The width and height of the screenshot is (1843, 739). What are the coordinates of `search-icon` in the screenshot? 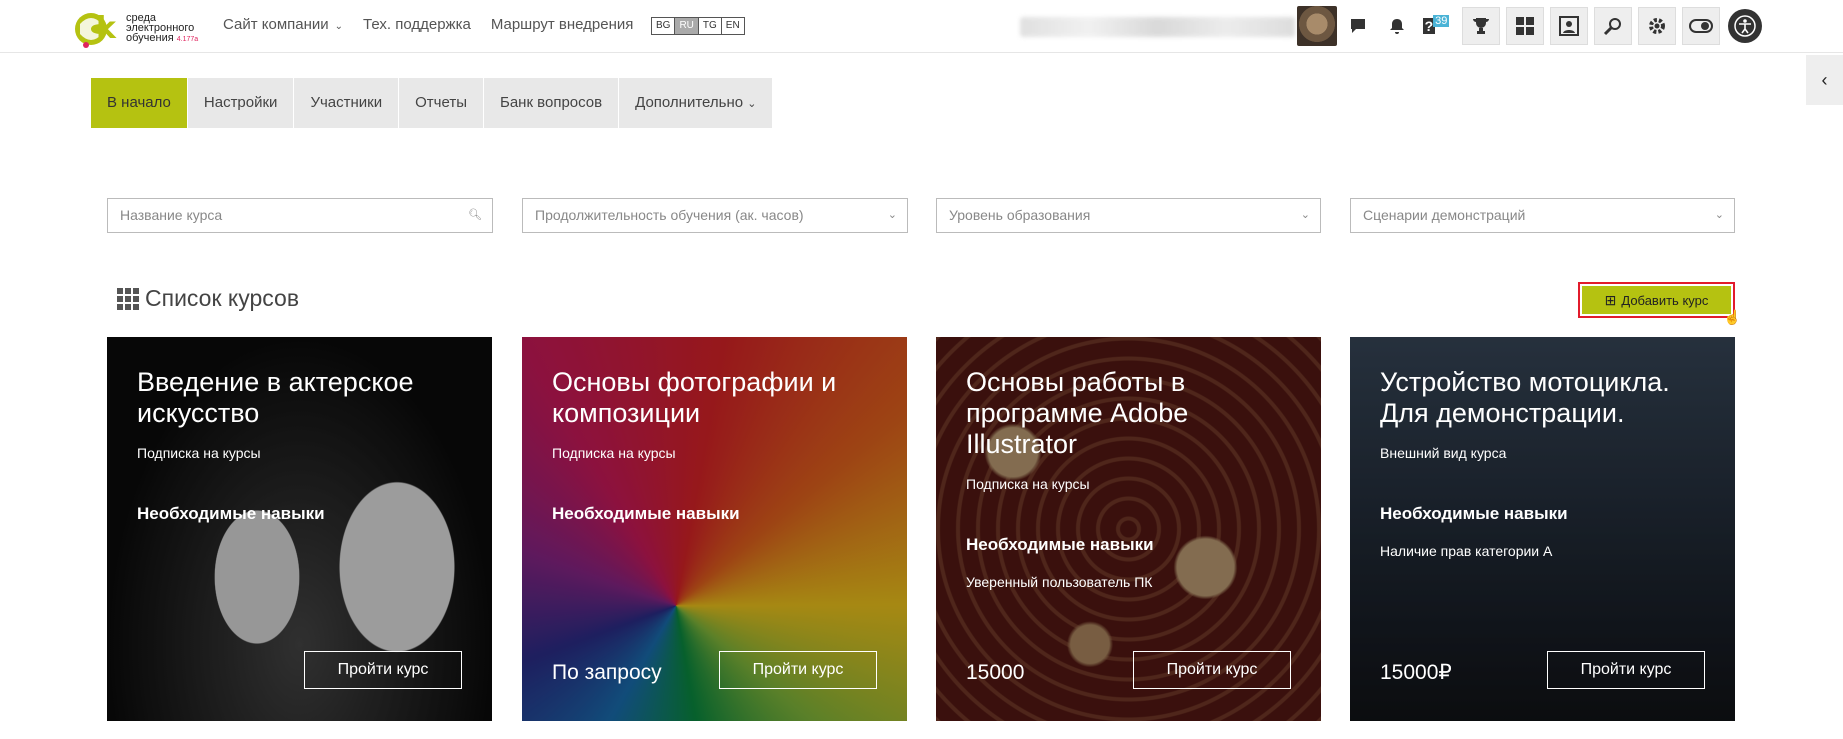 It's located at (1613, 26).